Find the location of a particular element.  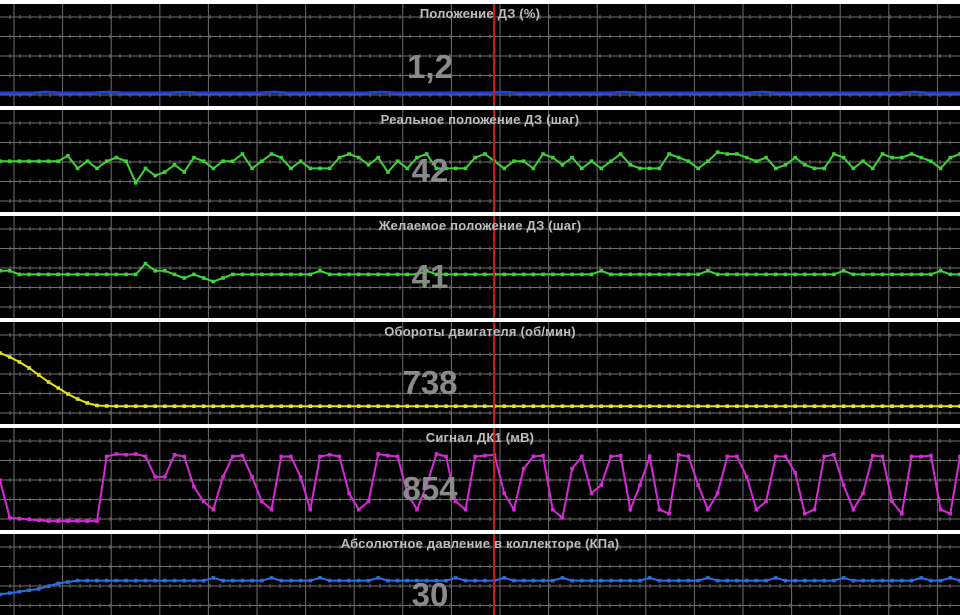

current-value: 854 is located at coordinates (430, 488).